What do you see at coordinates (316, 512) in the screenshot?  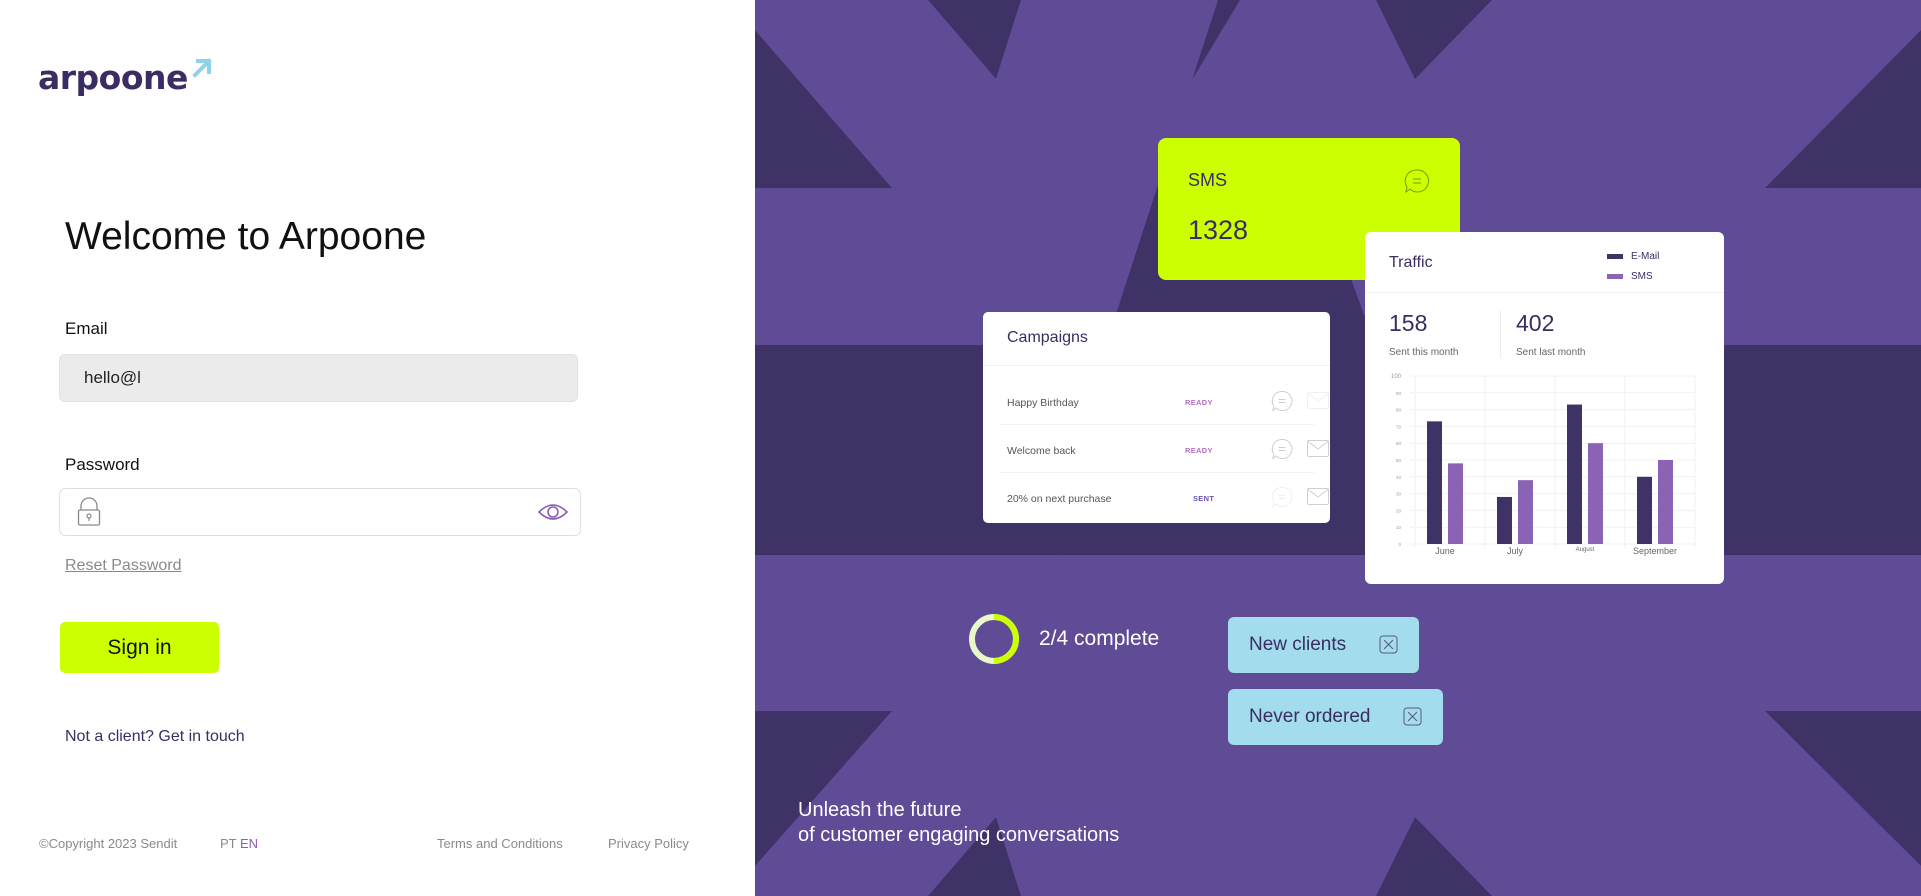 I see `password-field` at bounding box center [316, 512].